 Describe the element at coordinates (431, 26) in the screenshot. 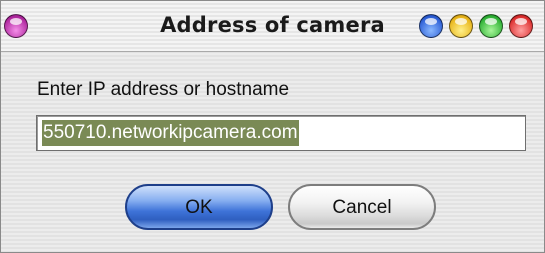

I see `help-orb-icon` at that location.